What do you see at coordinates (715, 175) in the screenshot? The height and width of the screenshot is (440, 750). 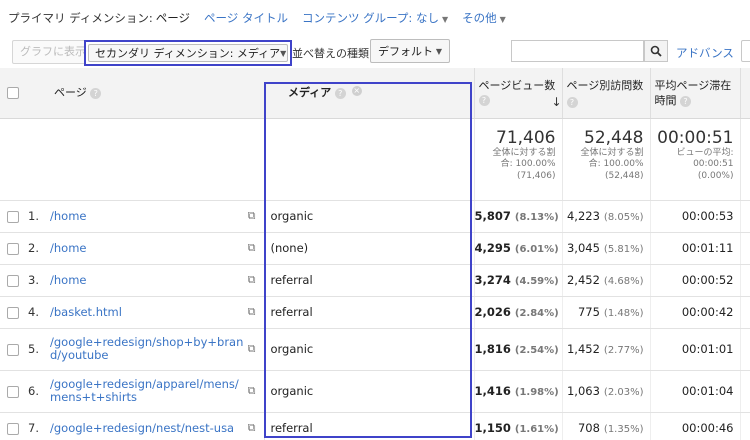 I see `summary-avg-time-line3: (0.00%)` at bounding box center [715, 175].